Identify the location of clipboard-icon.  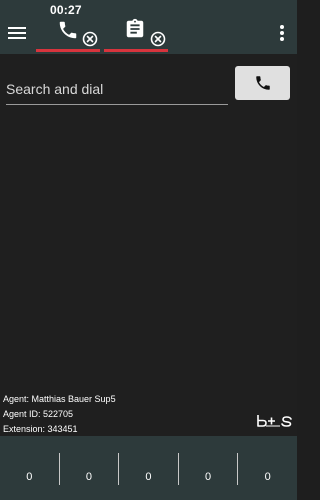
(135, 28).